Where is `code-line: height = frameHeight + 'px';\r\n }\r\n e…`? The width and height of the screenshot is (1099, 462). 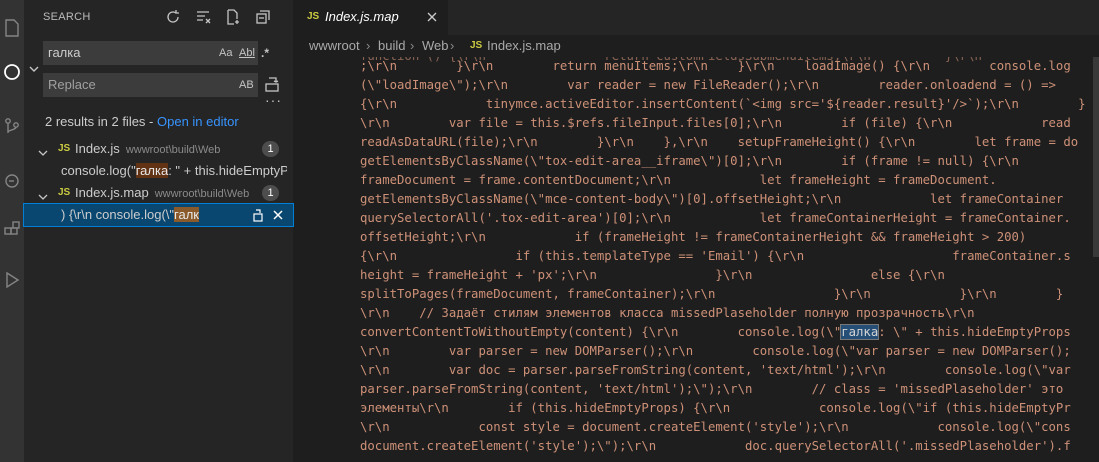
code-line: height = frameHeight + 'px';\r\n }\r\n e… is located at coordinates (652, 275).